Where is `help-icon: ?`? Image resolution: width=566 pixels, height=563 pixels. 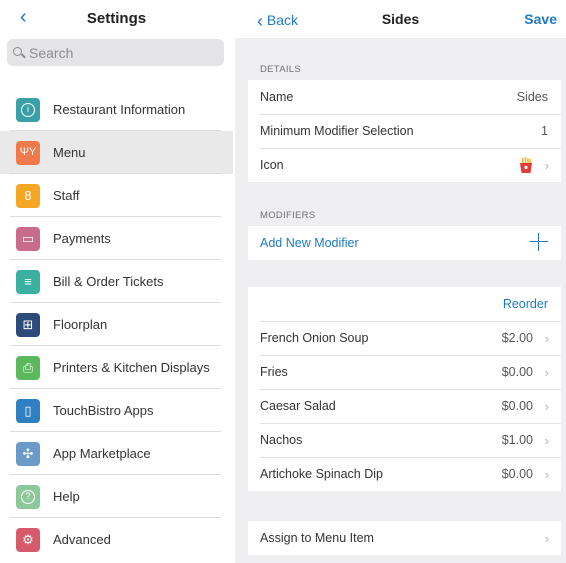 help-icon: ? is located at coordinates (28, 496).